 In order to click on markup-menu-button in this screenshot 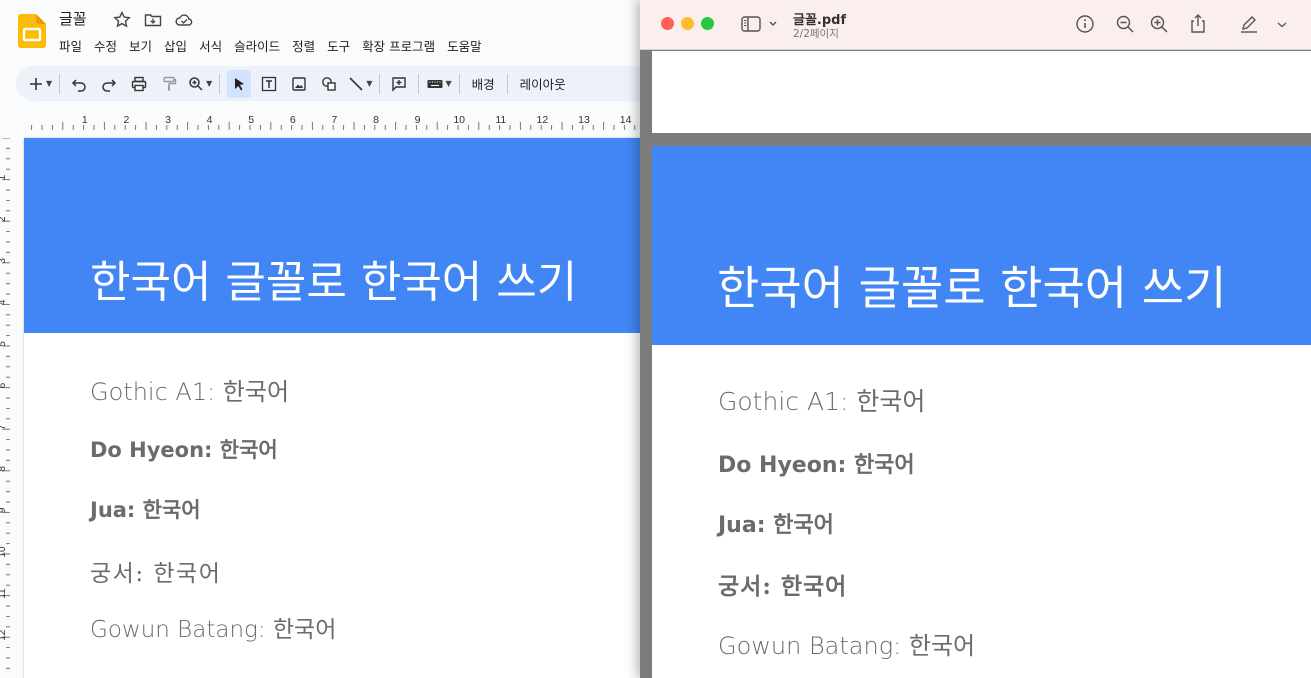, I will do `click(1282, 24)`.